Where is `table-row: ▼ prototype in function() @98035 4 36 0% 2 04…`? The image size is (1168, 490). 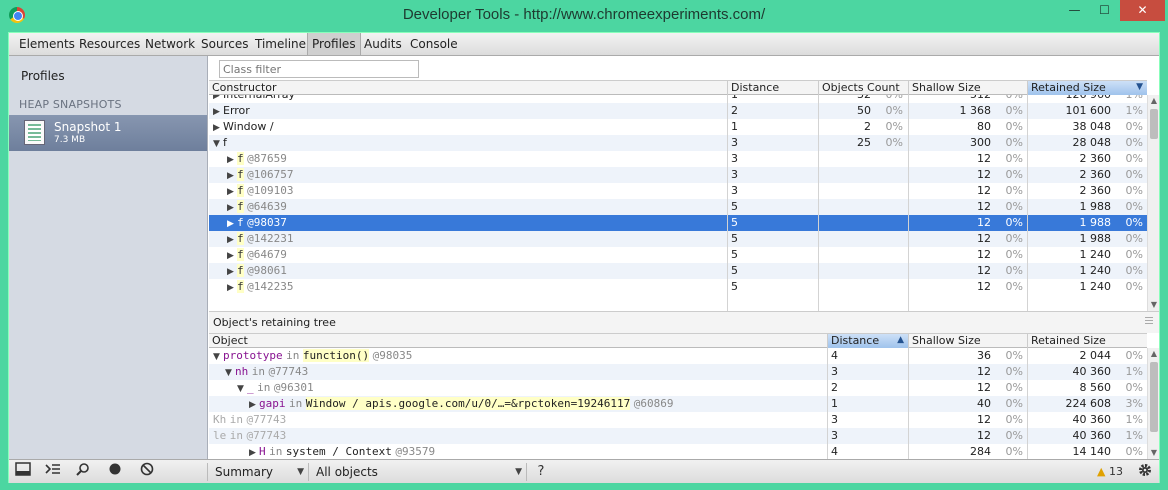
table-row: ▼ prototype in function() @98035 4 36 0% 2 04… is located at coordinates (678, 356).